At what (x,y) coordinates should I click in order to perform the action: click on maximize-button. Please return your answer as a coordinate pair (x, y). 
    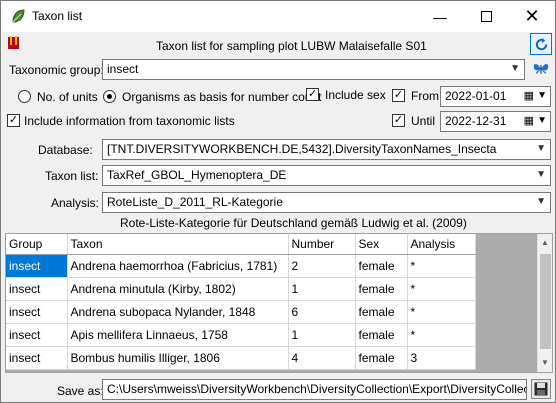
    Looking at the image, I should click on (486, 16).